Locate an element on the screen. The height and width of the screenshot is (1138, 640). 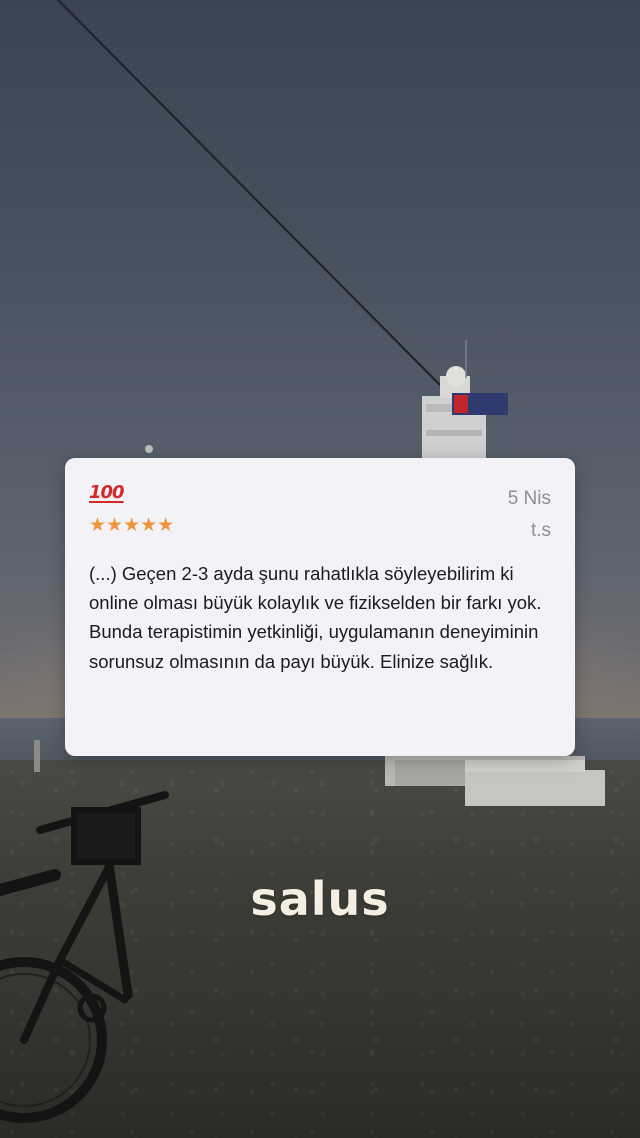
lighthouse-top is located at coordinates (465, 399).